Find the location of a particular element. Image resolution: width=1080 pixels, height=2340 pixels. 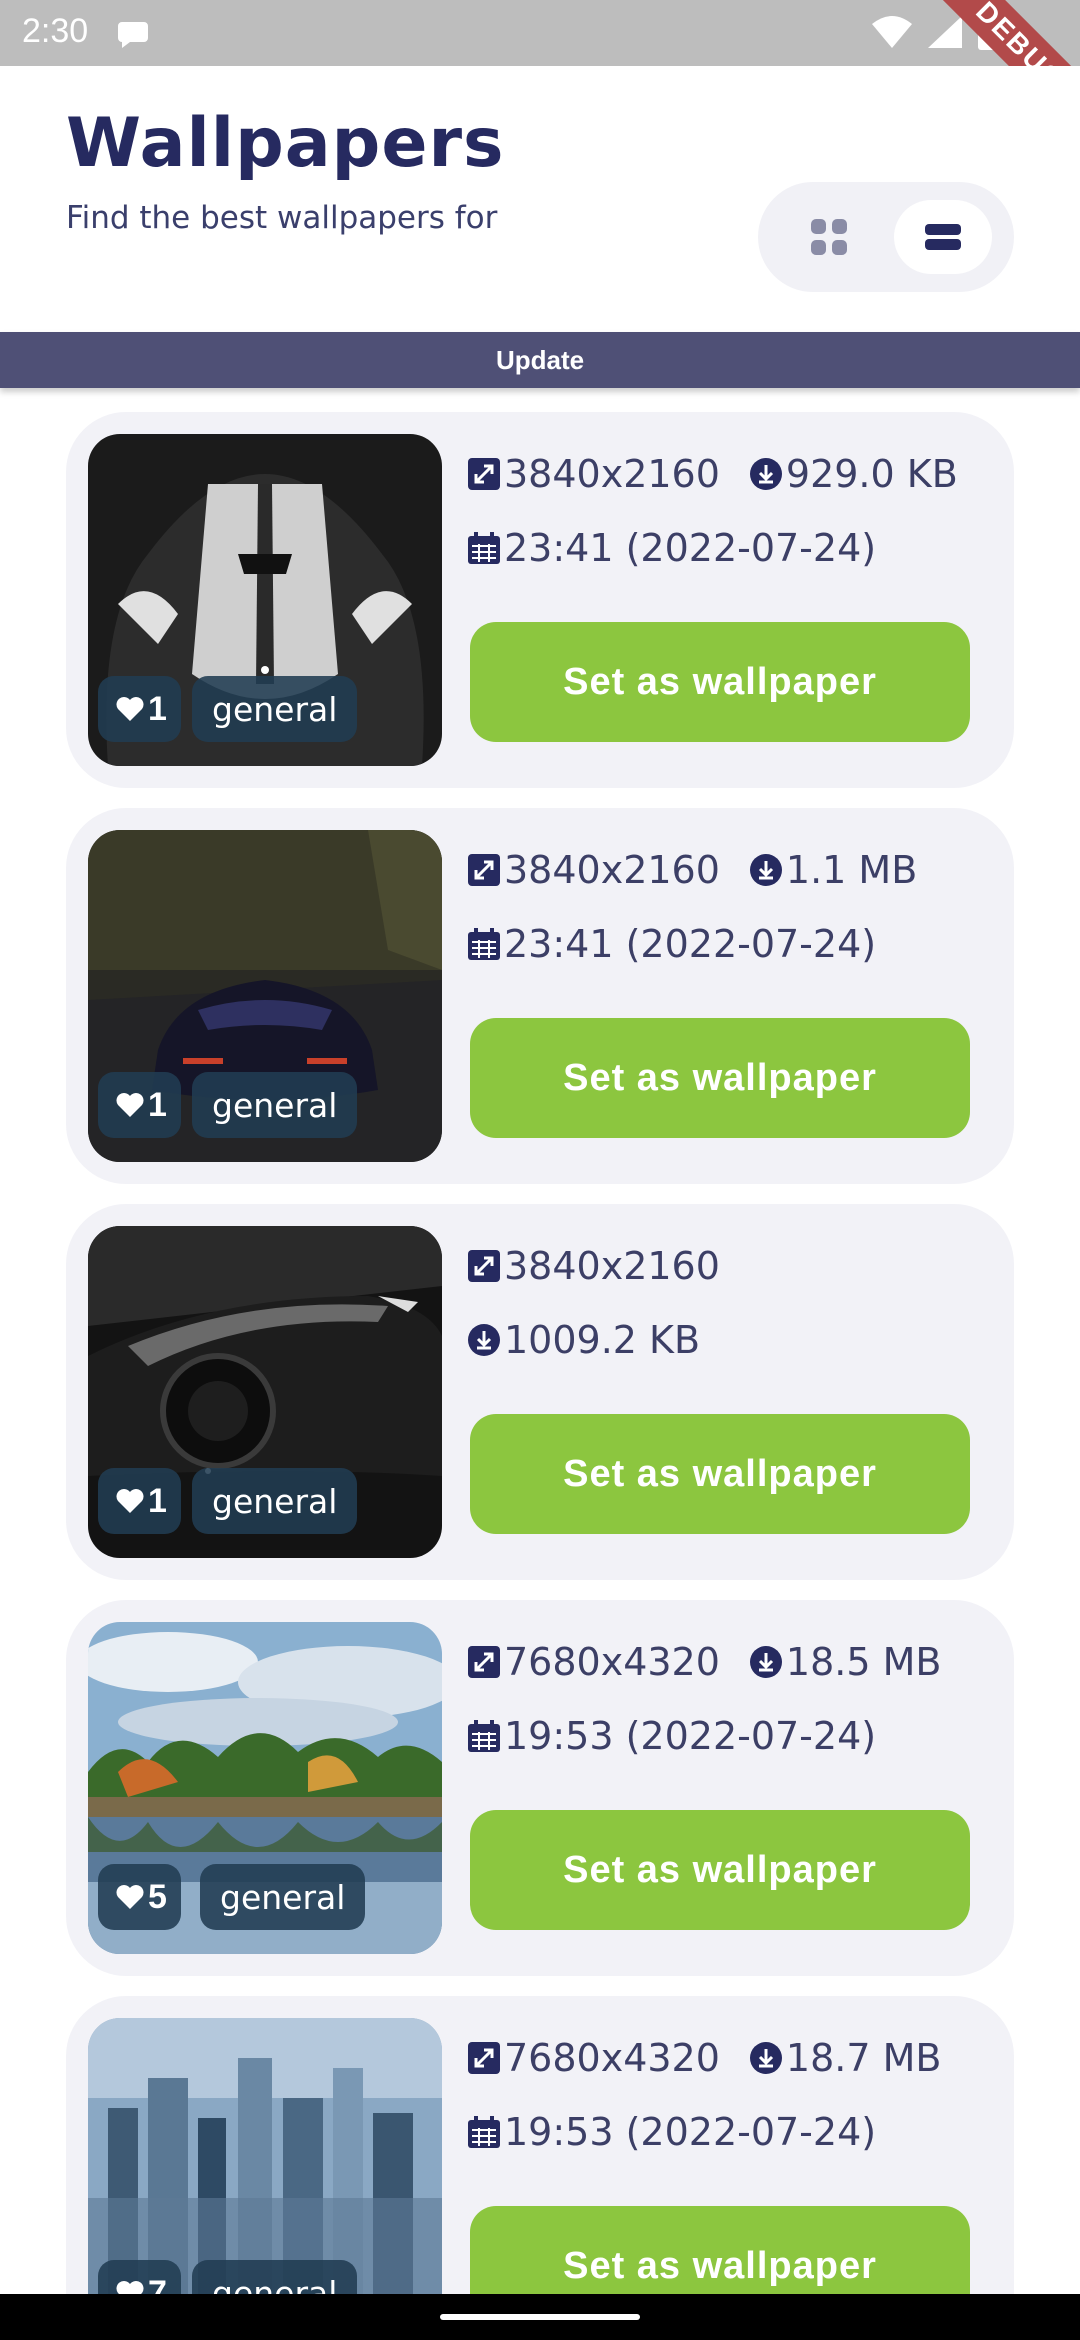

wifi-icon is located at coordinates (892, 32).